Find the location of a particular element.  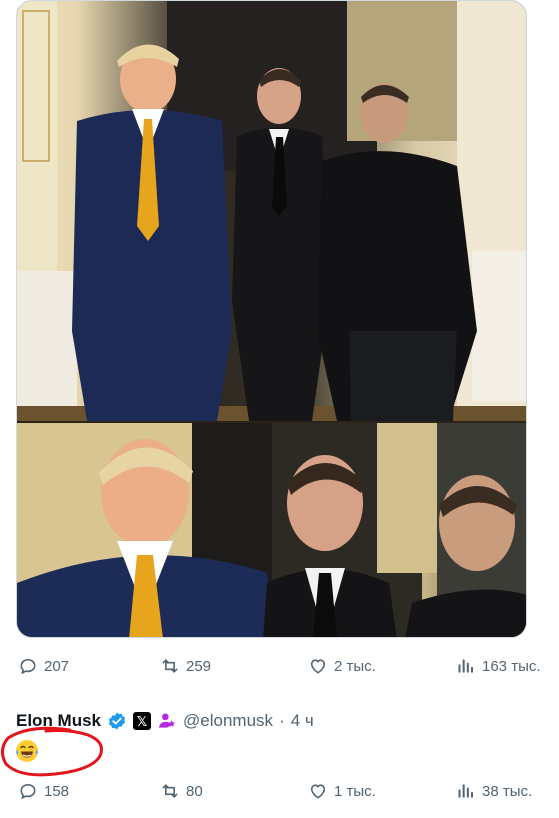

reply-action-bar: 158 80 1 тыс. 38 тыс. is located at coordinates (279, 791).